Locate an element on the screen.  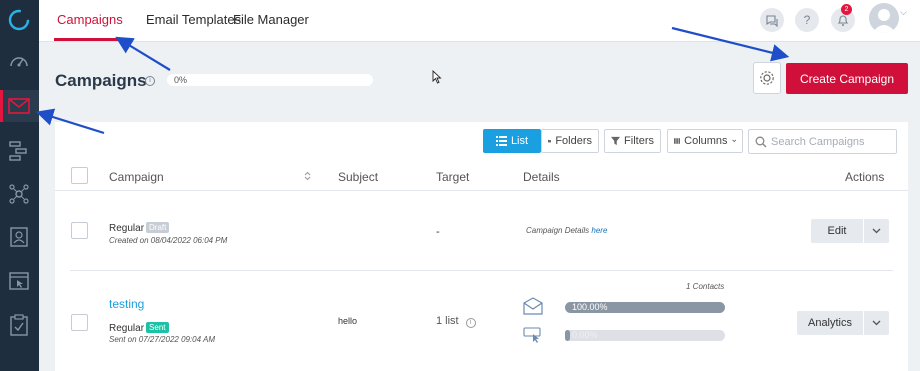
select-all-checkbox is located at coordinates (79, 175).